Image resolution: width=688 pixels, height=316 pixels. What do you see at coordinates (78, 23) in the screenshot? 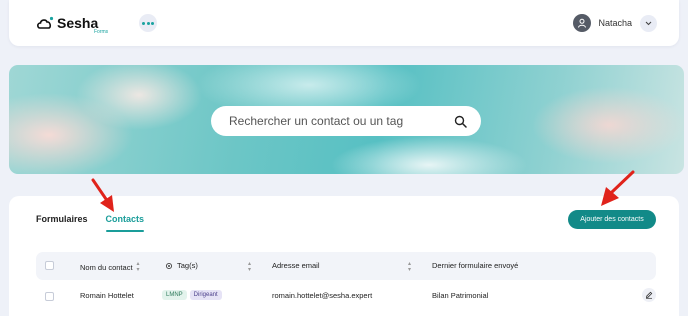
I see `logo-text: Sesha` at bounding box center [78, 23].